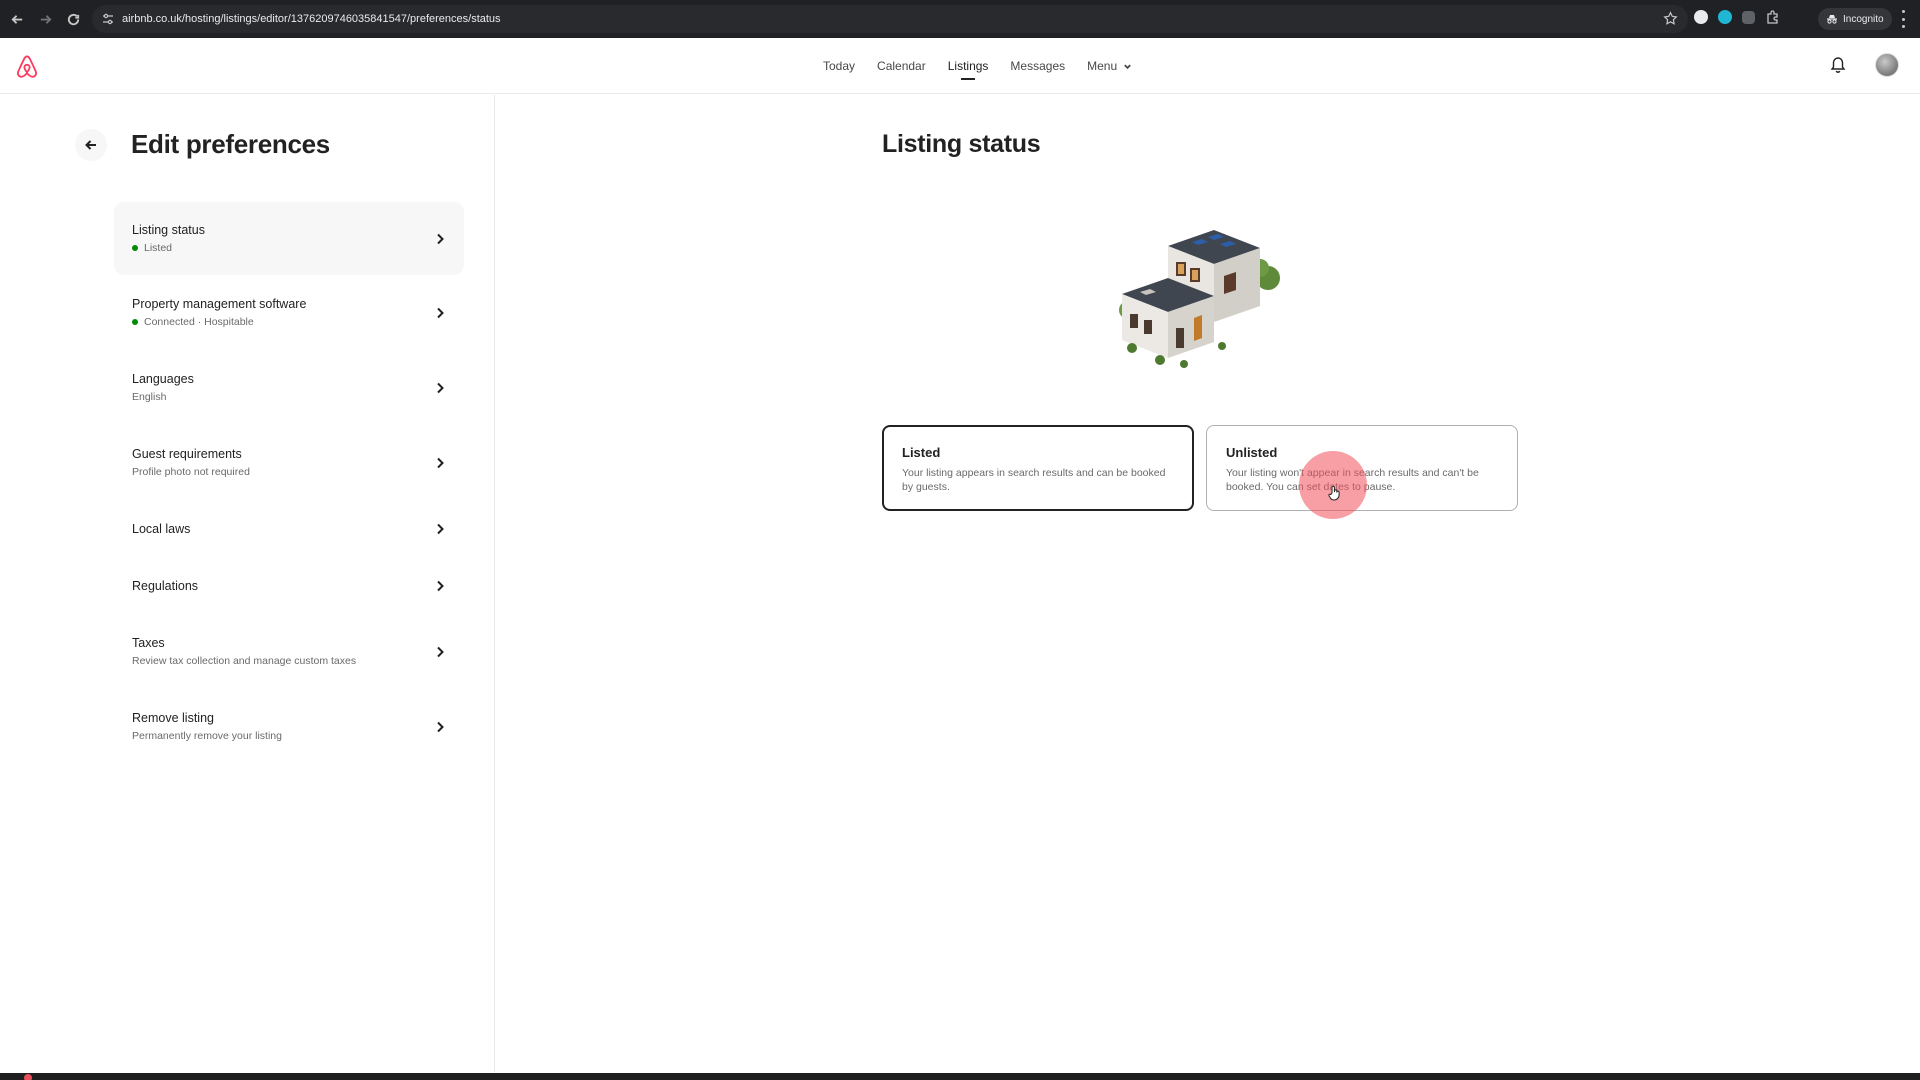 The width and height of the screenshot is (1920, 1080). Describe the element at coordinates (161, 528) in the screenshot. I see `menu-item-title: Local laws` at that location.